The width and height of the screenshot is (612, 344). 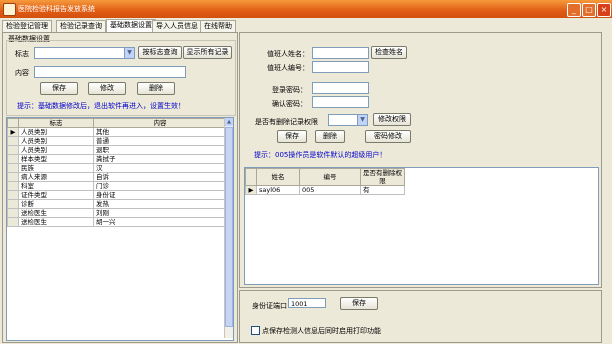 I want to click on column-header: 内容, so click(x=160, y=123).